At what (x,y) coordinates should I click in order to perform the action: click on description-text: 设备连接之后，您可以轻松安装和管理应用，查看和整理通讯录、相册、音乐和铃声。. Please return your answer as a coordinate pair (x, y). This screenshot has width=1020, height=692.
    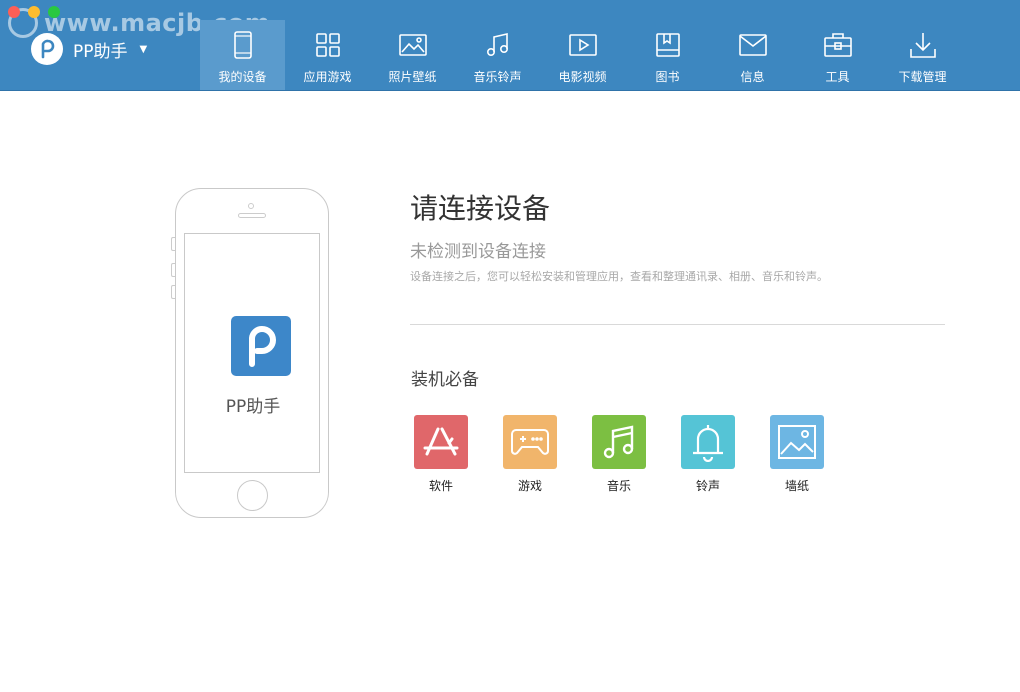
    Looking at the image, I should click on (619, 276).